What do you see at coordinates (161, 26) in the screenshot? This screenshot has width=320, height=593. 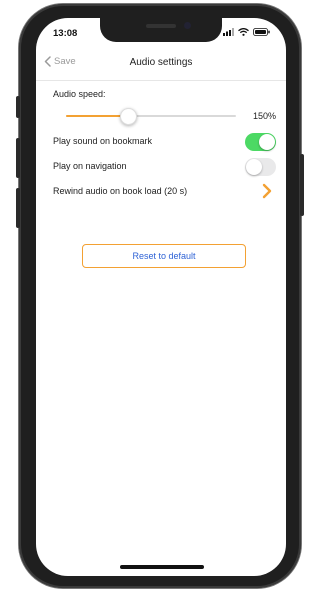 I see `speaker-grille` at bounding box center [161, 26].